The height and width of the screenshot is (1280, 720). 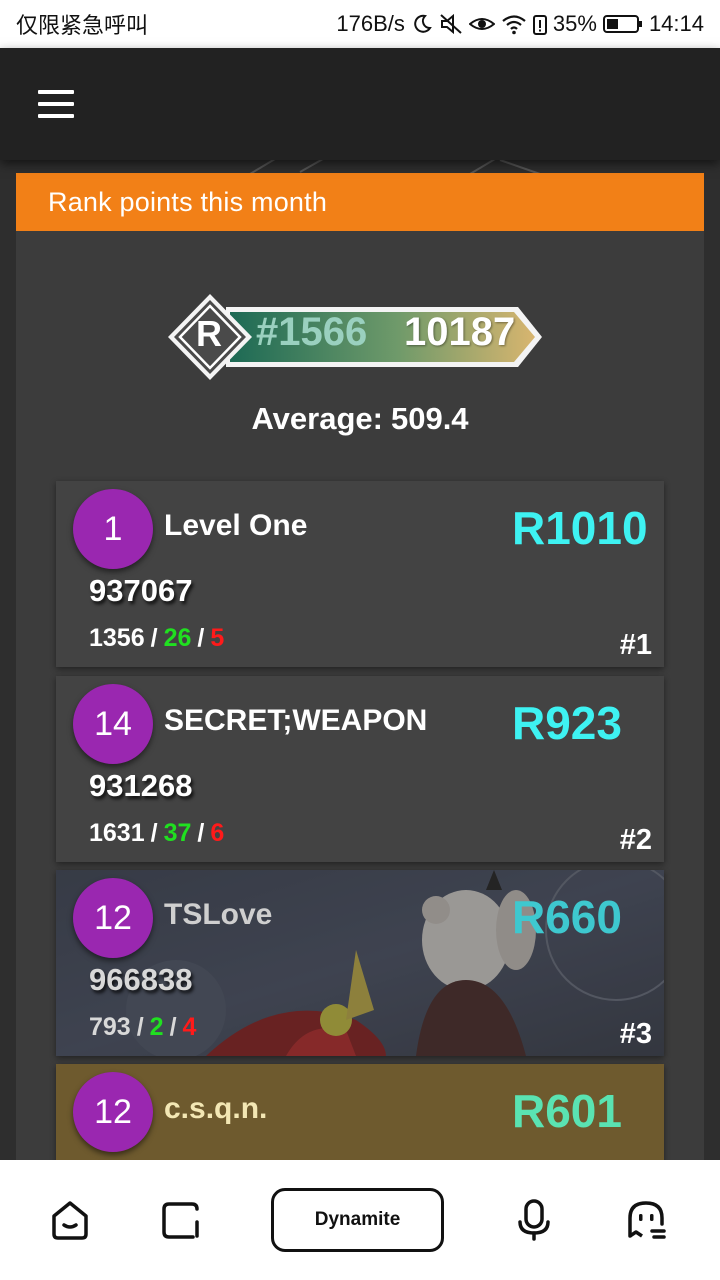 I want to click on record-card: 12 c.s.q.n. R601, so click(x=360, y=1112).